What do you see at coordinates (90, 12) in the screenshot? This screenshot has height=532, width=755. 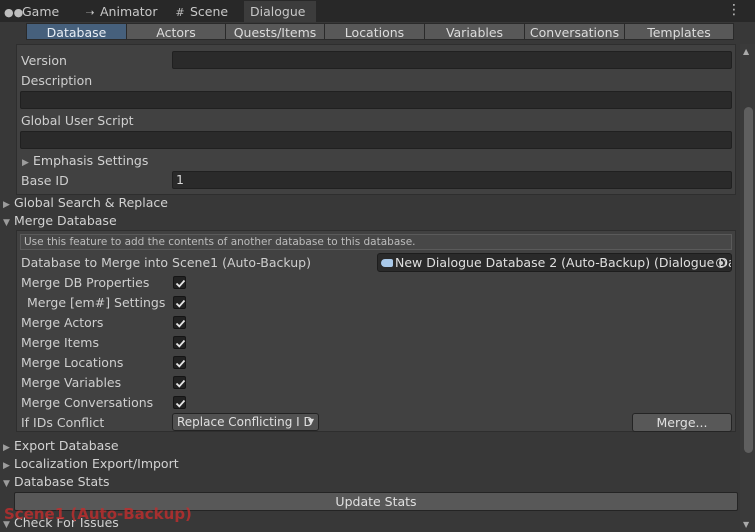 I see `animator-icon: ➝` at bounding box center [90, 12].